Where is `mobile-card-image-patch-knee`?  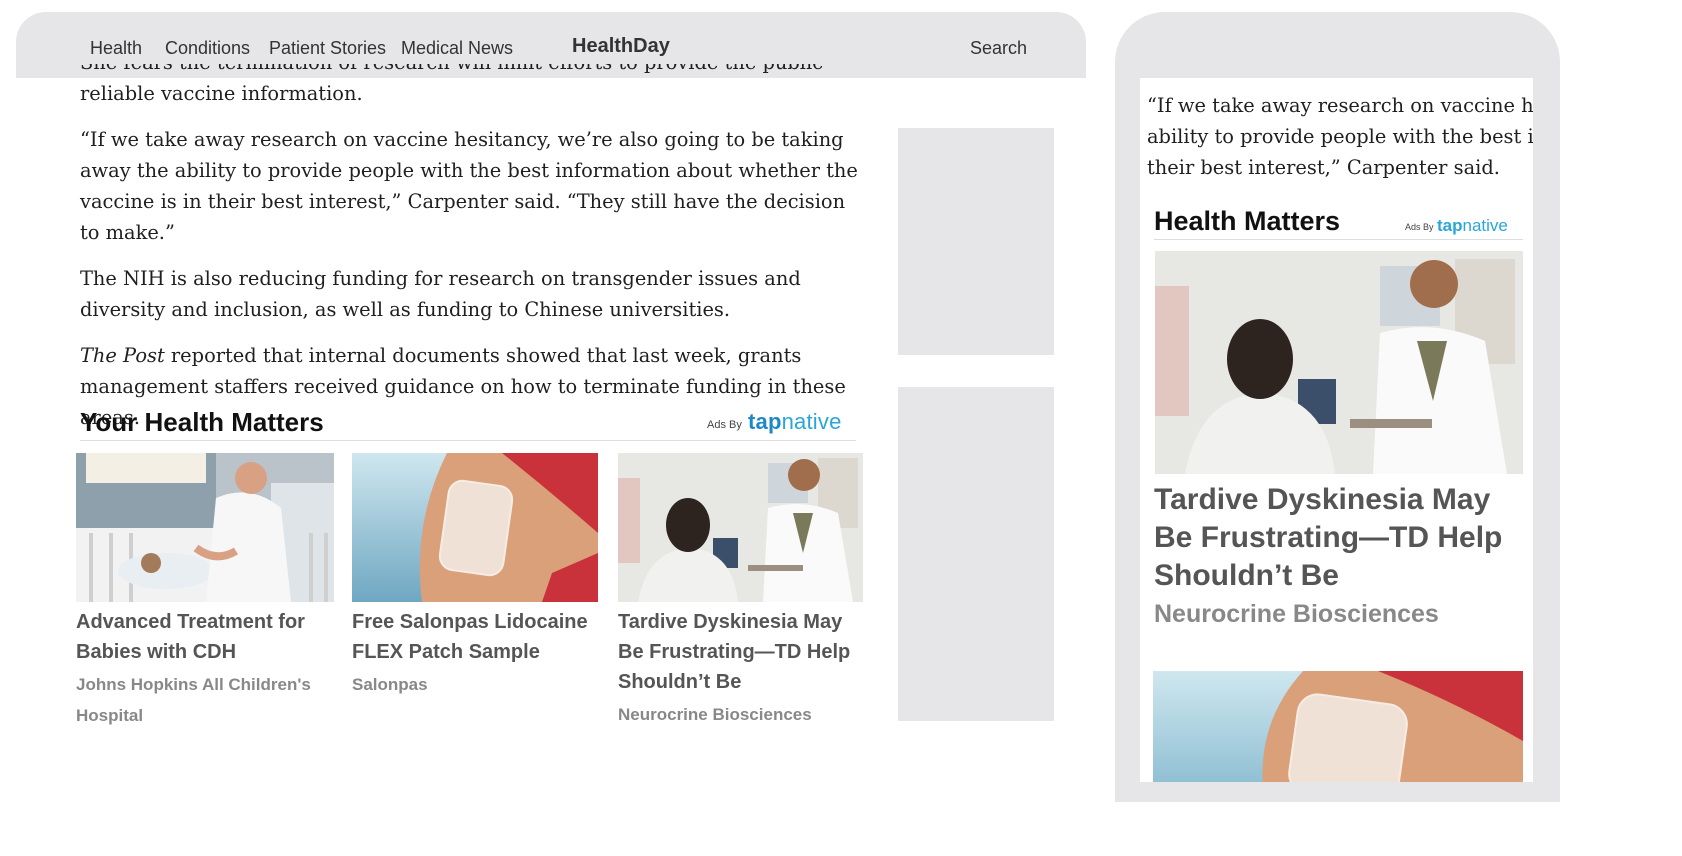
mobile-card-image-patch-knee is located at coordinates (1338, 726).